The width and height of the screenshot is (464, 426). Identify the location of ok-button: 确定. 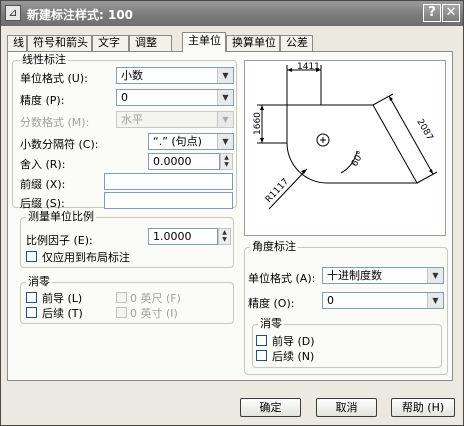
(270, 407).